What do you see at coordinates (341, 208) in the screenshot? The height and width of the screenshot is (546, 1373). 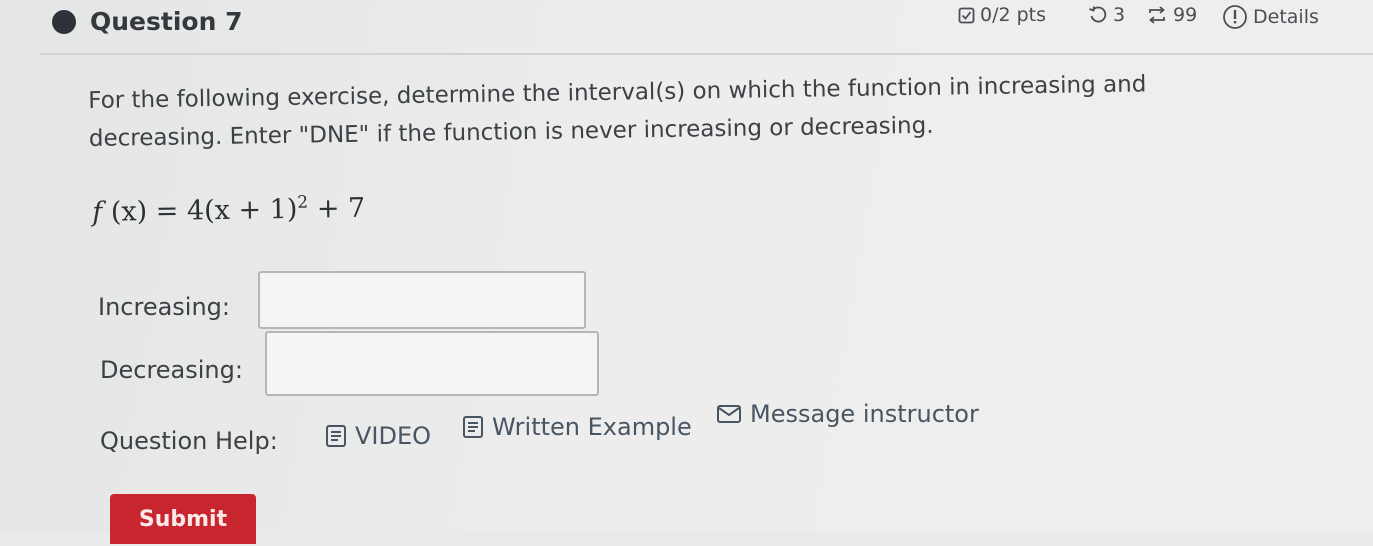 I see `formula-tail: + 7` at bounding box center [341, 208].